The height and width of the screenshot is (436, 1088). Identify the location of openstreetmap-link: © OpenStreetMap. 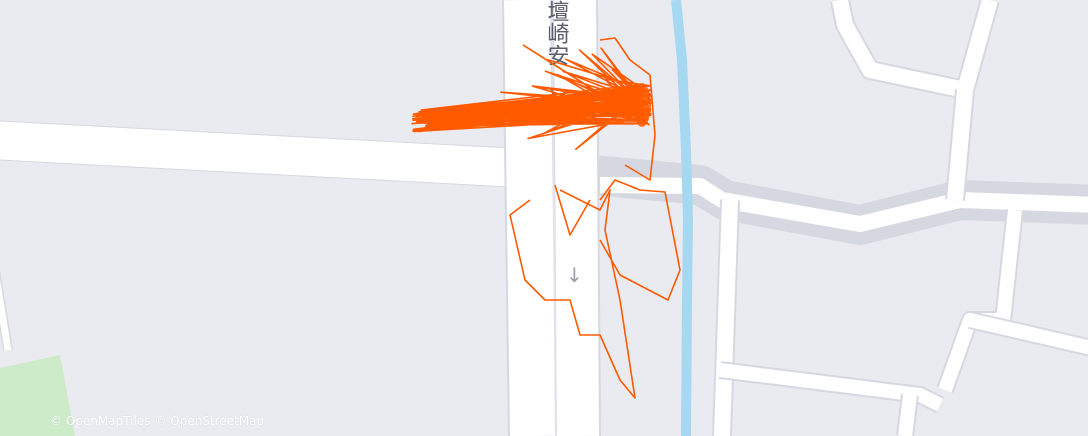
(209, 421).